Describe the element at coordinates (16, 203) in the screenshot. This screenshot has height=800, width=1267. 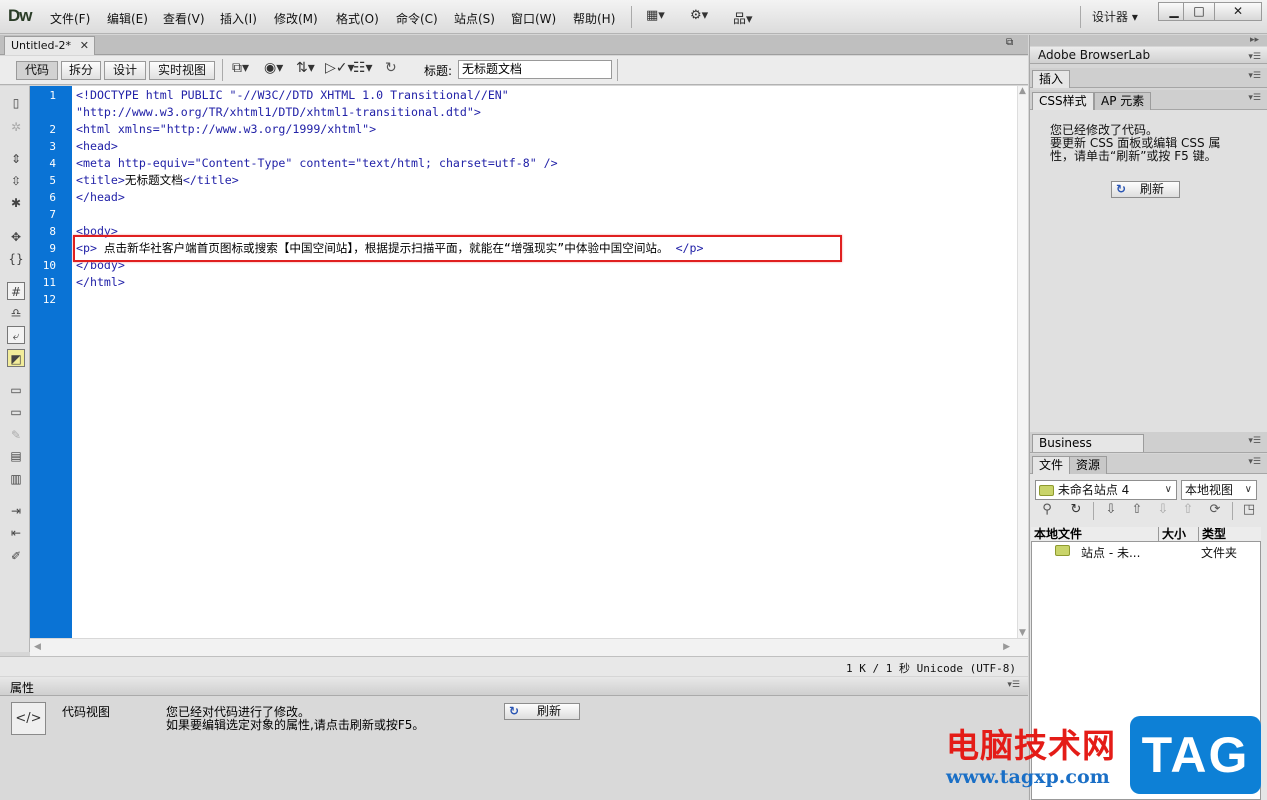
I see `expand-all-icon: ✱` at that location.